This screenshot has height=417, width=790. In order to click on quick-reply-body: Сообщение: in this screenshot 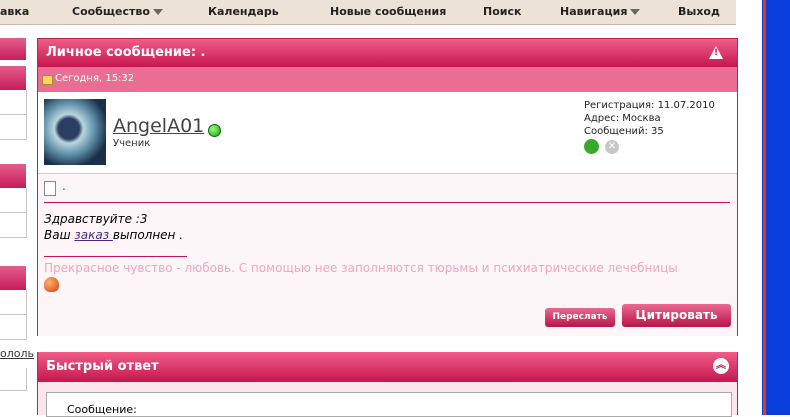, I will do `click(387, 399)`.